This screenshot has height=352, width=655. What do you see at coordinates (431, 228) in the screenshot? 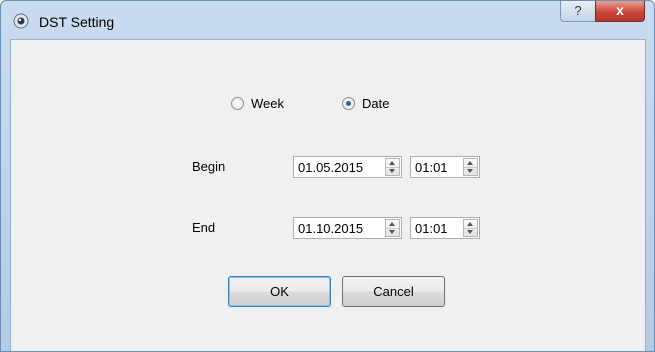
I see `end-time-value: 01:01` at bounding box center [431, 228].